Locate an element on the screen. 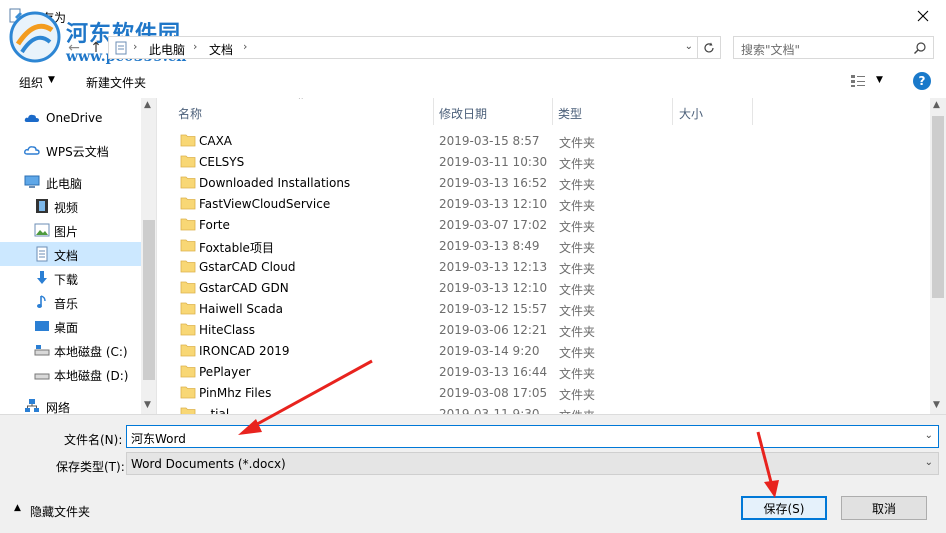  search-input: 搜索"文档" is located at coordinates (770, 49).